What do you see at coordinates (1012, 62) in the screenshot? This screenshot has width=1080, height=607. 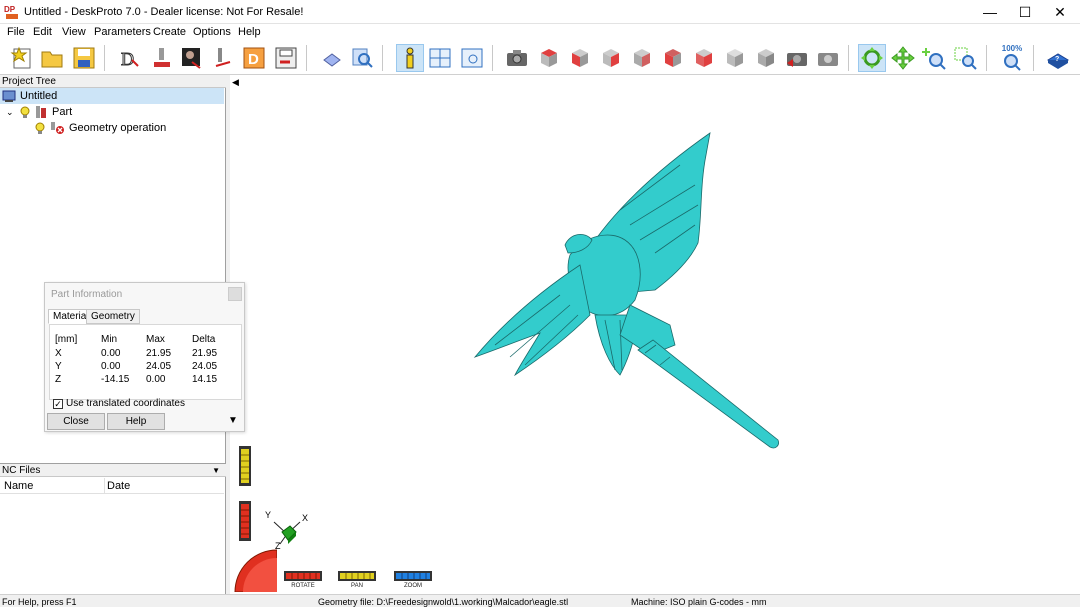 I see `zoom-100-icon` at bounding box center [1012, 62].